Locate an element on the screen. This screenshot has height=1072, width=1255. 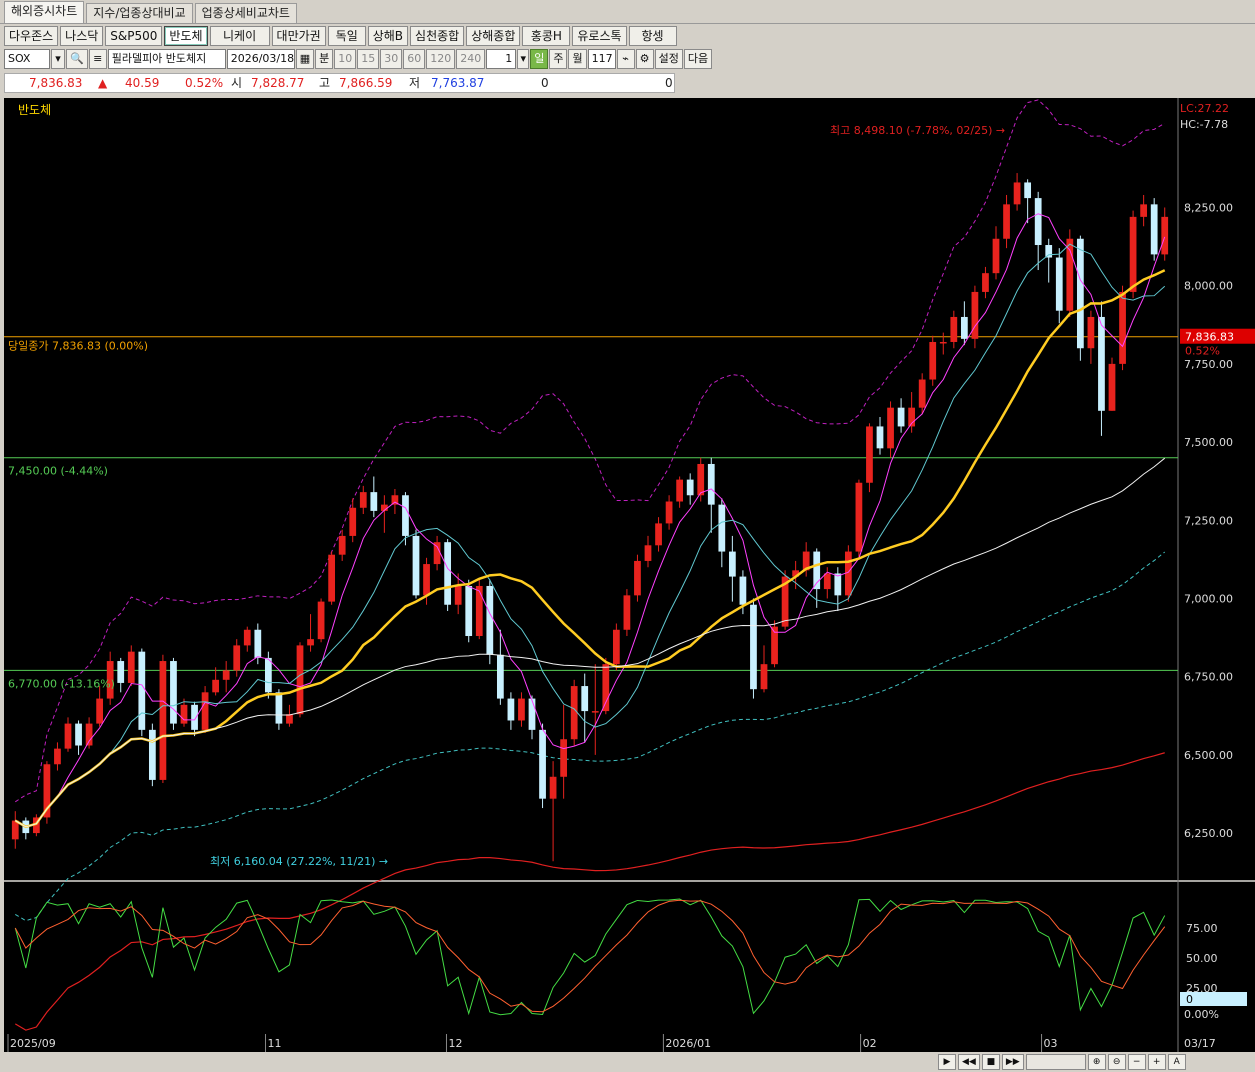
symbol-dropdown: ▾ is located at coordinates (58, 59).